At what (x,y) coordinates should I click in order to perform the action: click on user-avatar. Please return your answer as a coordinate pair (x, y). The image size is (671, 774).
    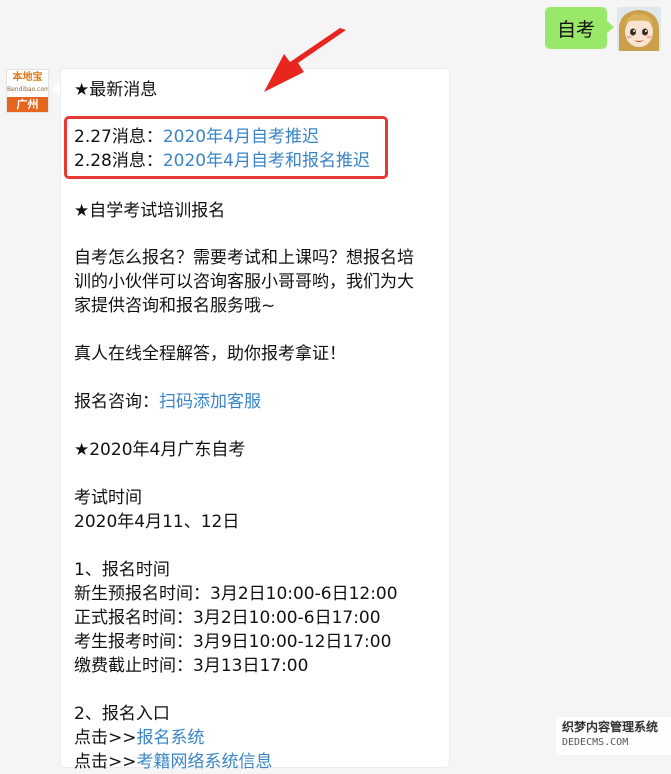
    Looking at the image, I should click on (639, 29).